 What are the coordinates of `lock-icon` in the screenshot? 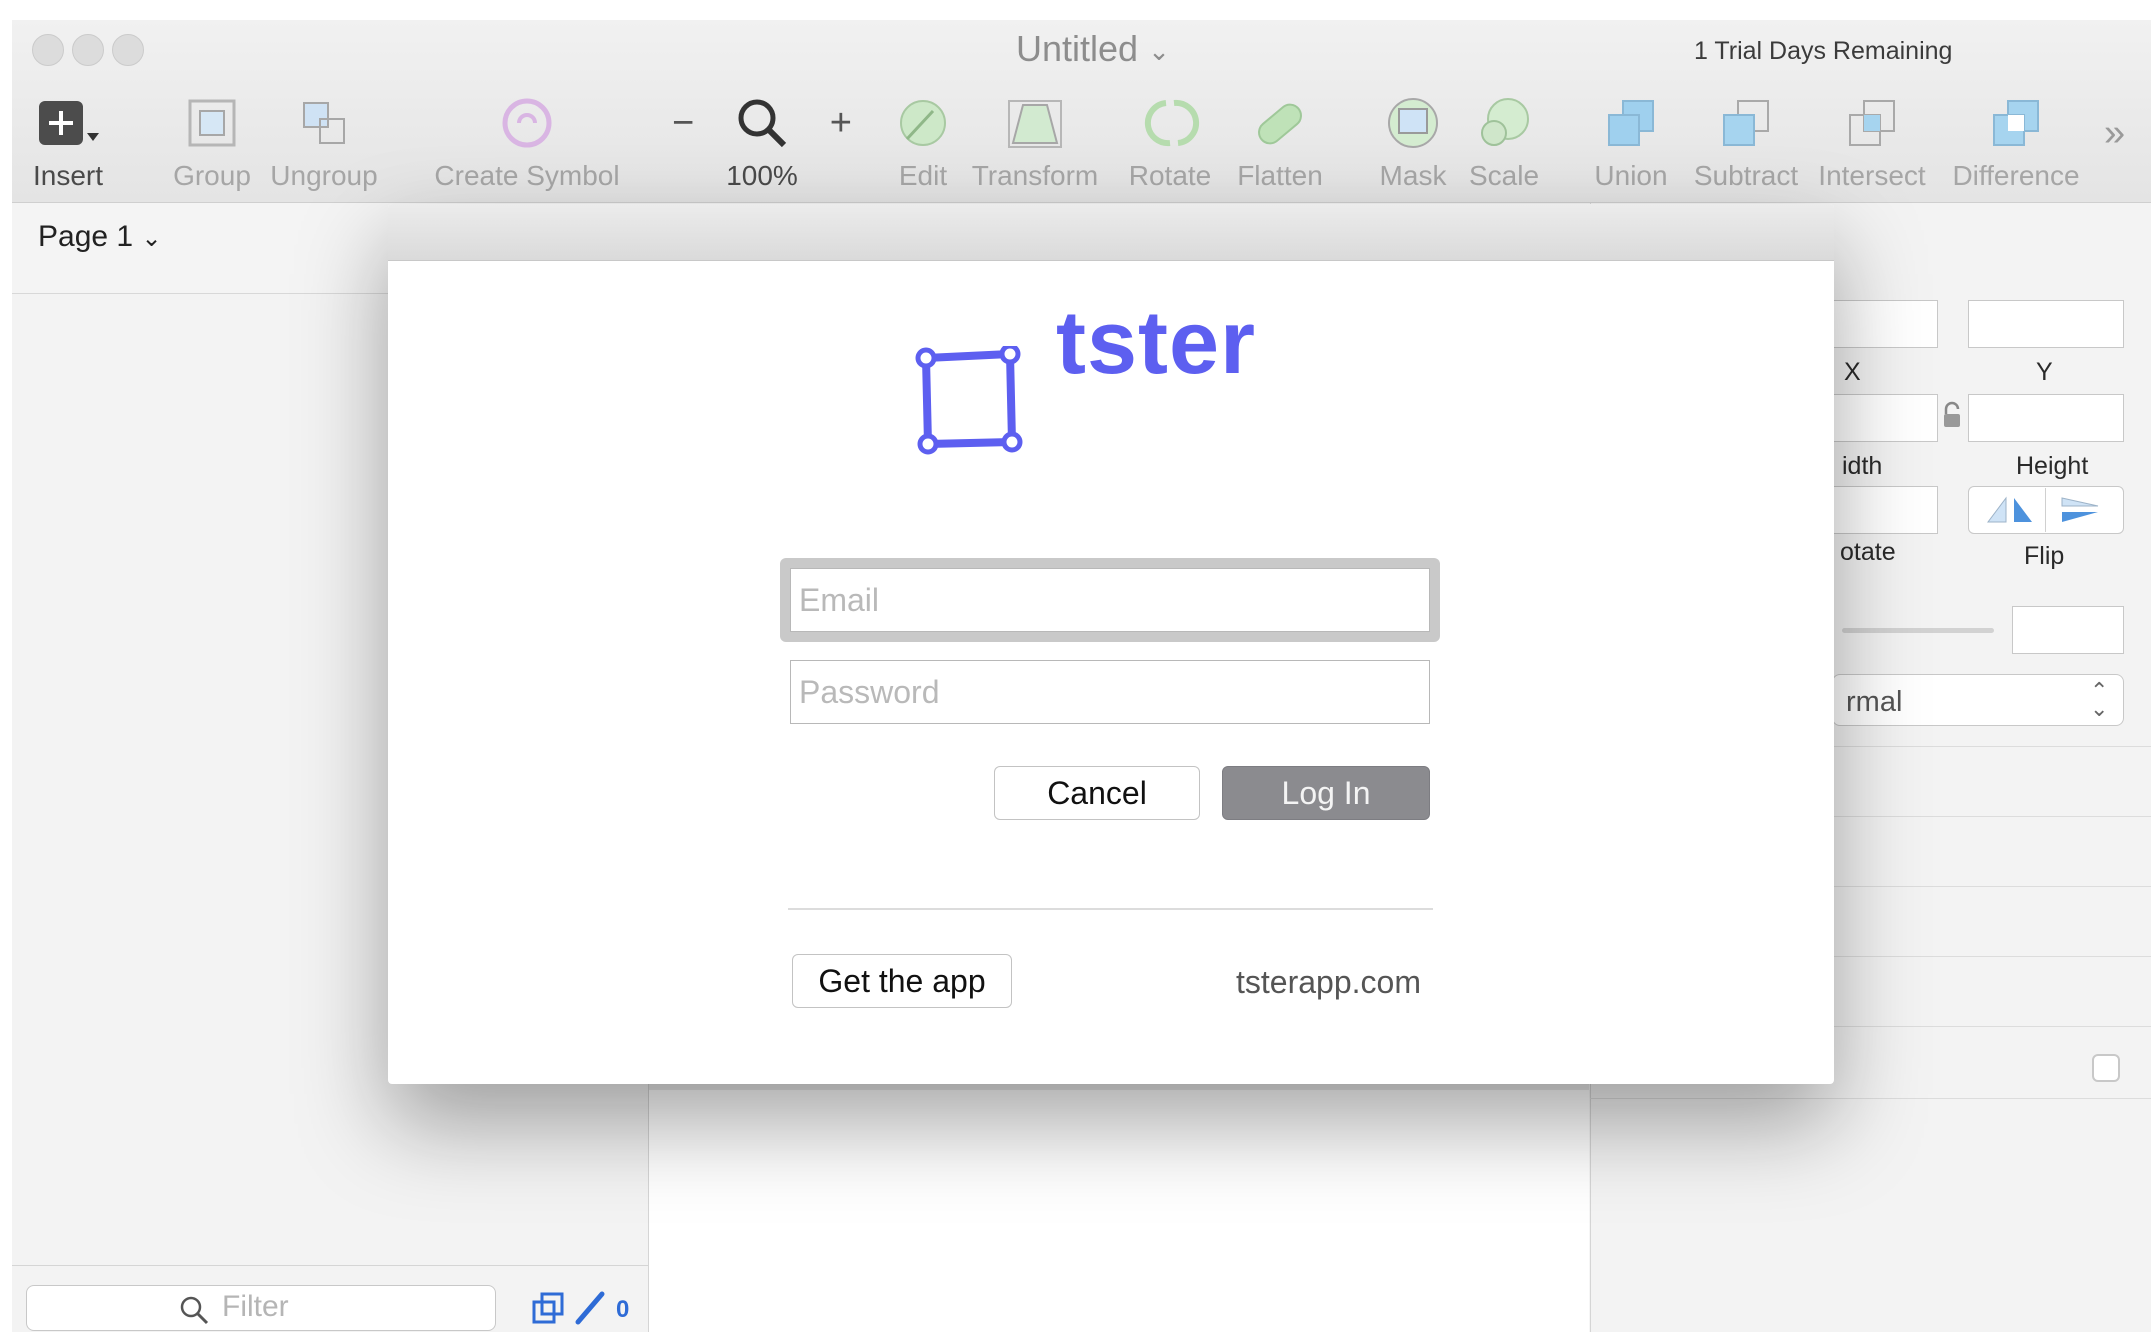 It's located at (1952, 415).